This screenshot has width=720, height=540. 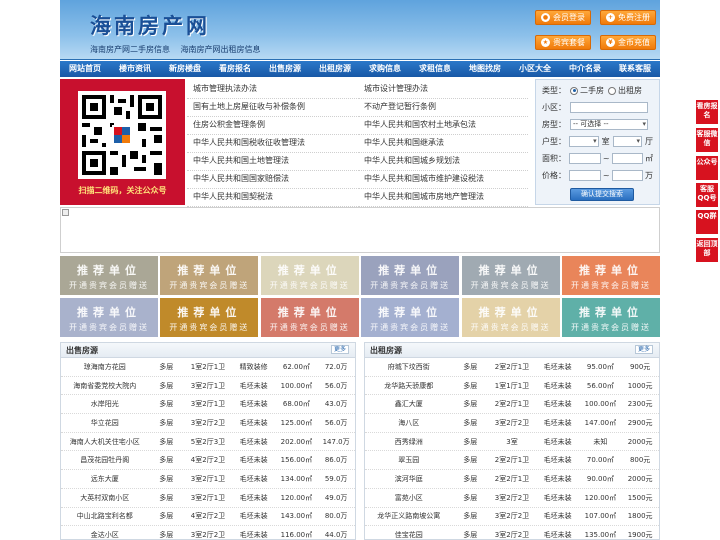 I want to click on listing-name: 龙华正义路南坡公寓, so click(x=408, y=516).